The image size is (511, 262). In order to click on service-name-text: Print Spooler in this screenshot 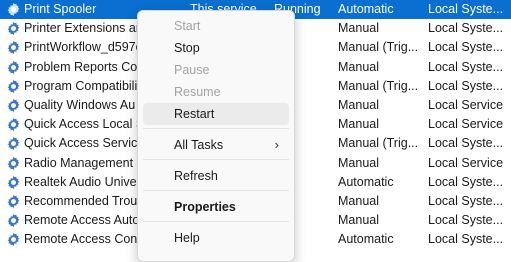, I will do `click(60, 9)`.